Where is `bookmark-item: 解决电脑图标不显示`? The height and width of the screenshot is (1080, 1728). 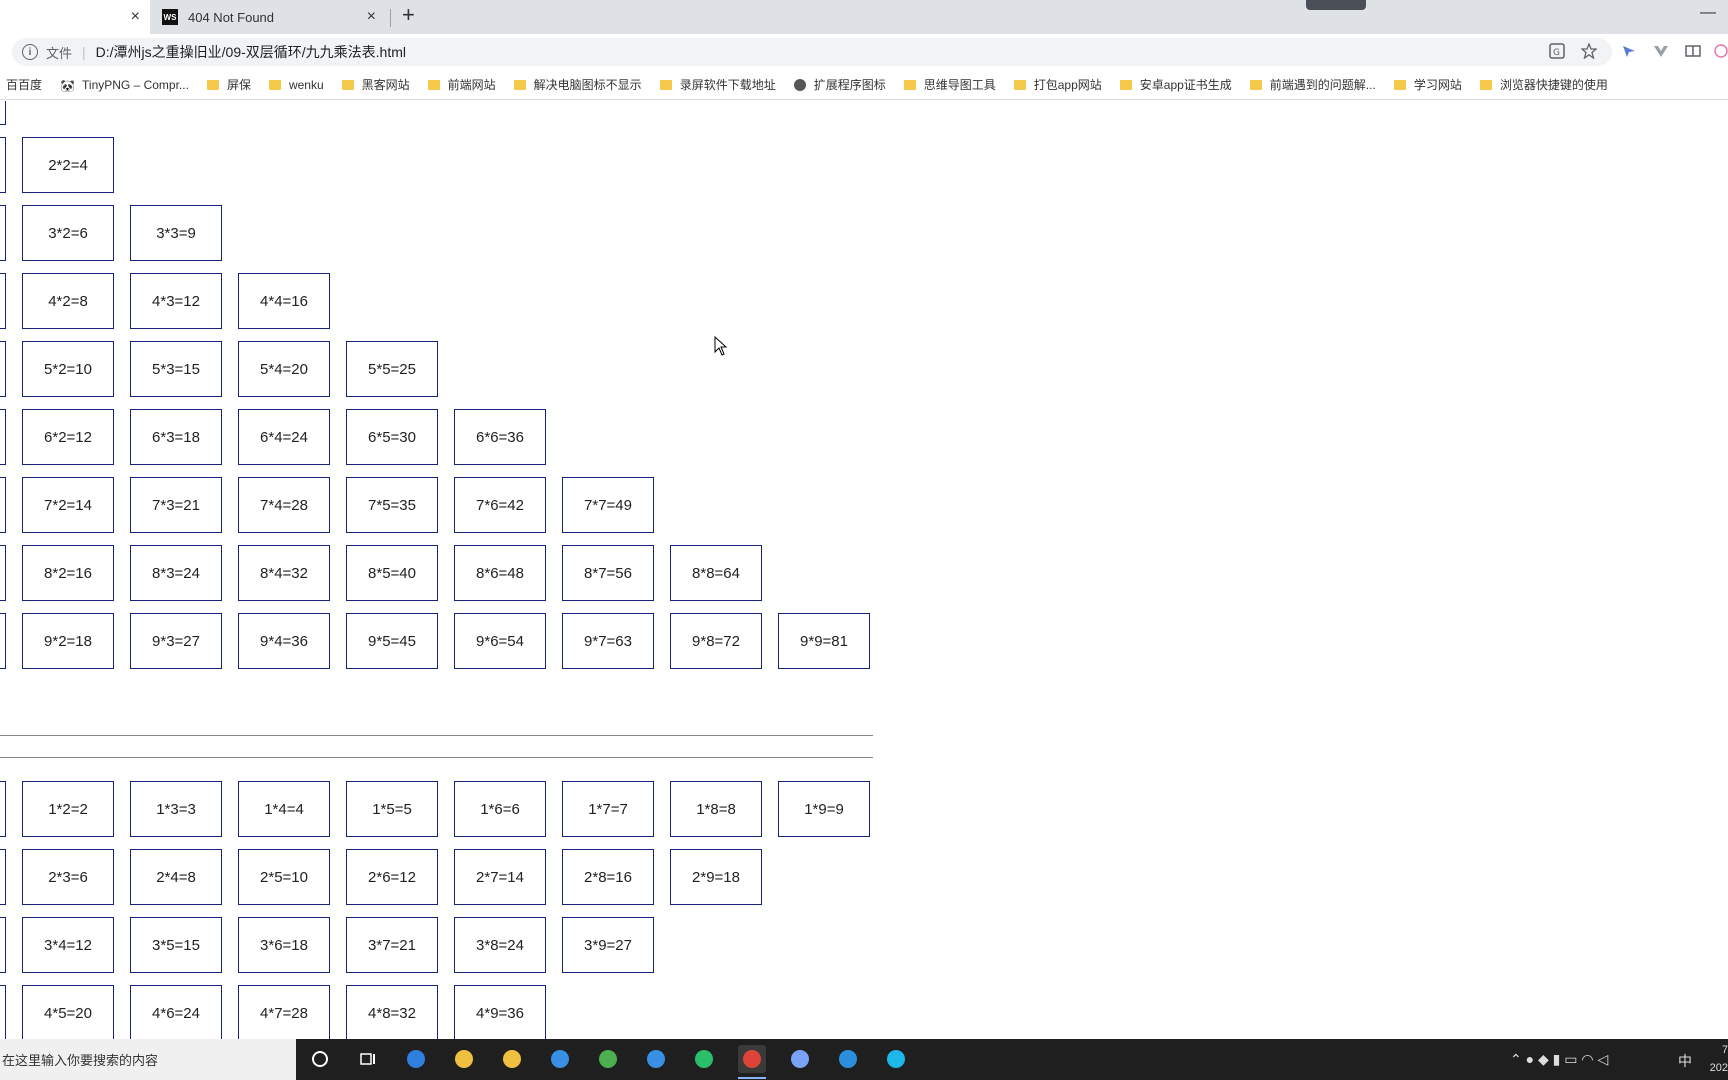 bookmark-item: 解决电脑图标不显示 is located at coordinates (577, 84).